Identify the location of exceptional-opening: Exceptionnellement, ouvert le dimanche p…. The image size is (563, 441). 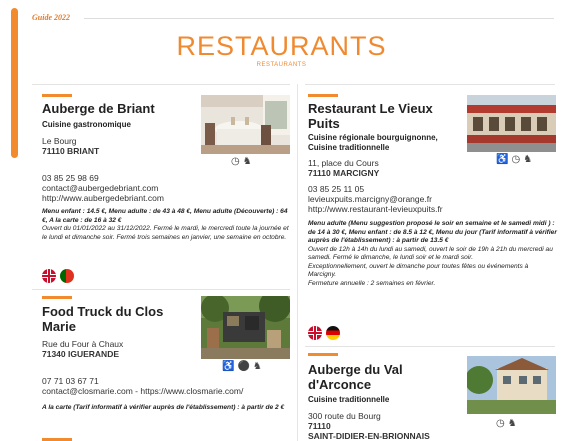
(418, 270).